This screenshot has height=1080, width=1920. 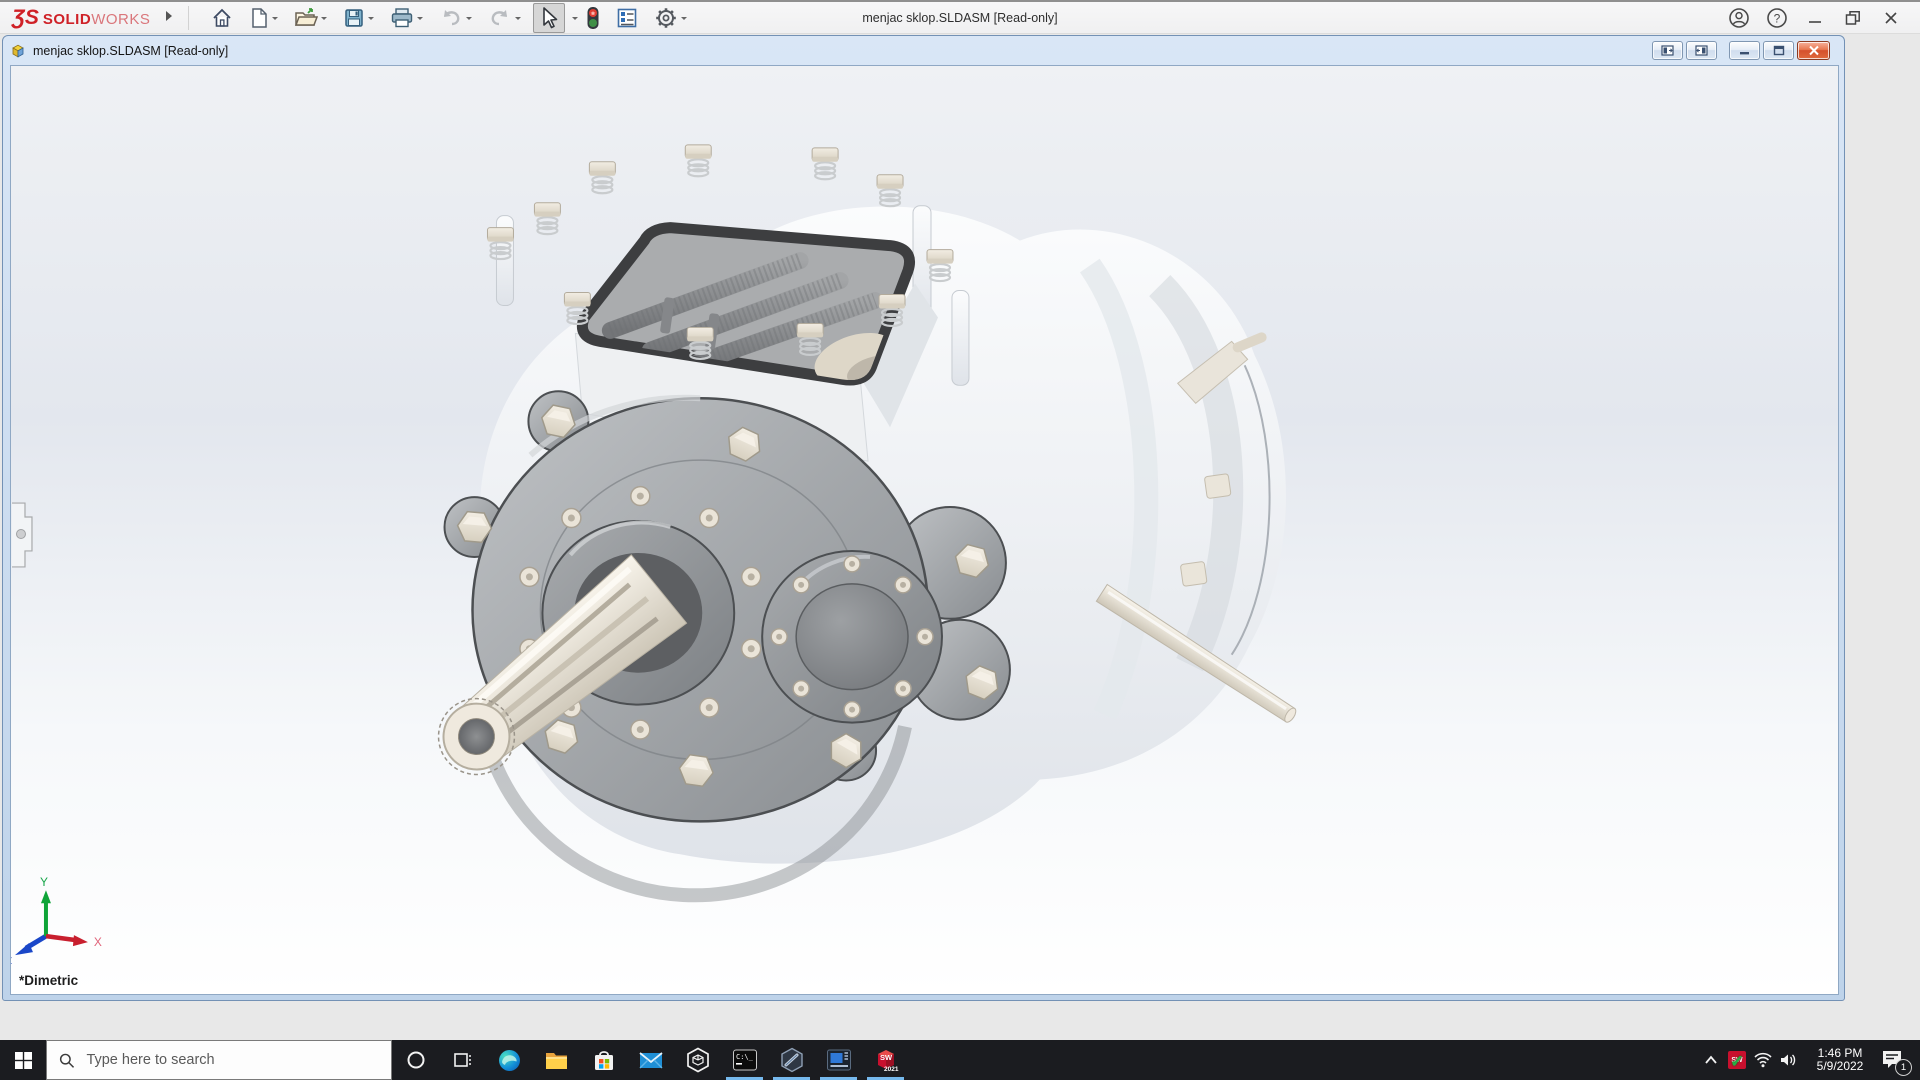 I want to click on pane-left-button, so click(x=1667, y=50).